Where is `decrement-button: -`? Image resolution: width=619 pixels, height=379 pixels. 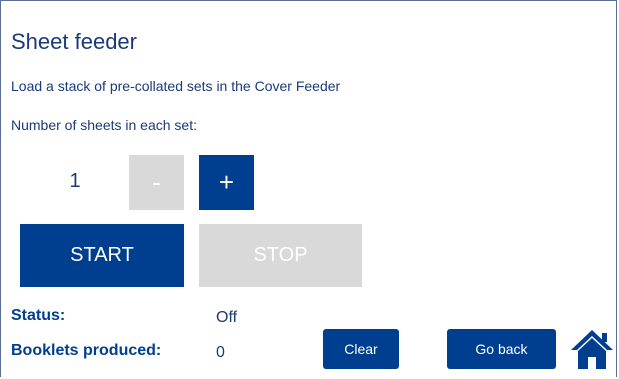 decrement-button: - is located at coordinates (156, 182).